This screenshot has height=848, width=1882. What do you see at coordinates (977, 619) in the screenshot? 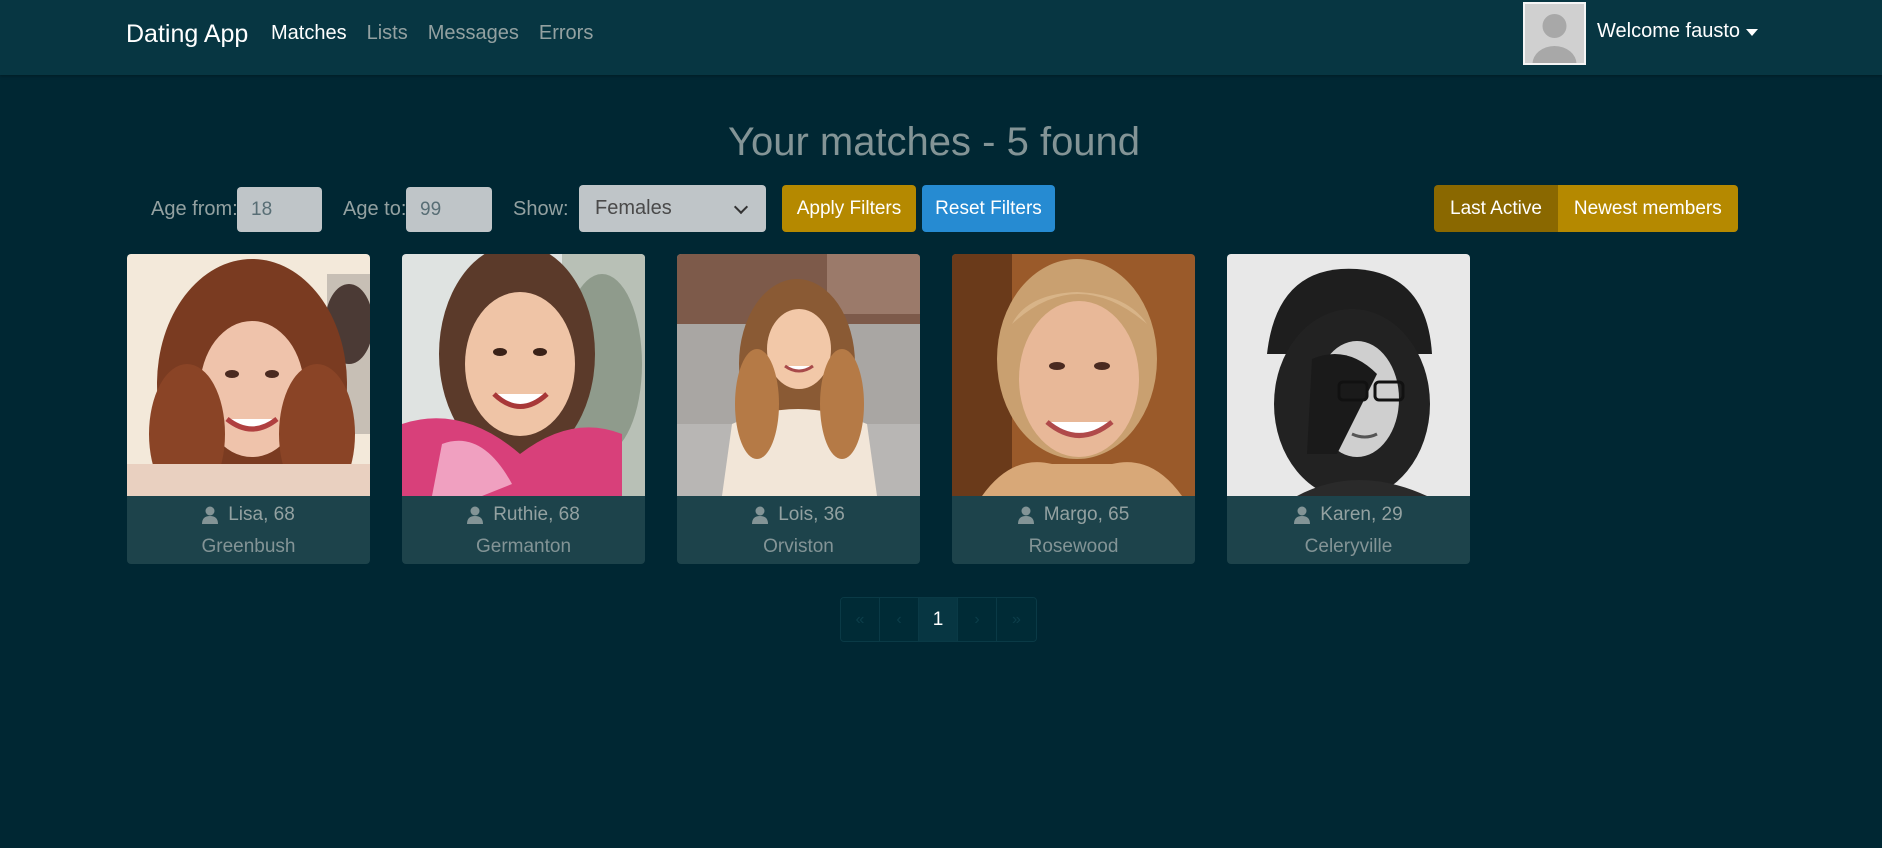
I see `pagination-next: ›` at bounding box center [977, 619].